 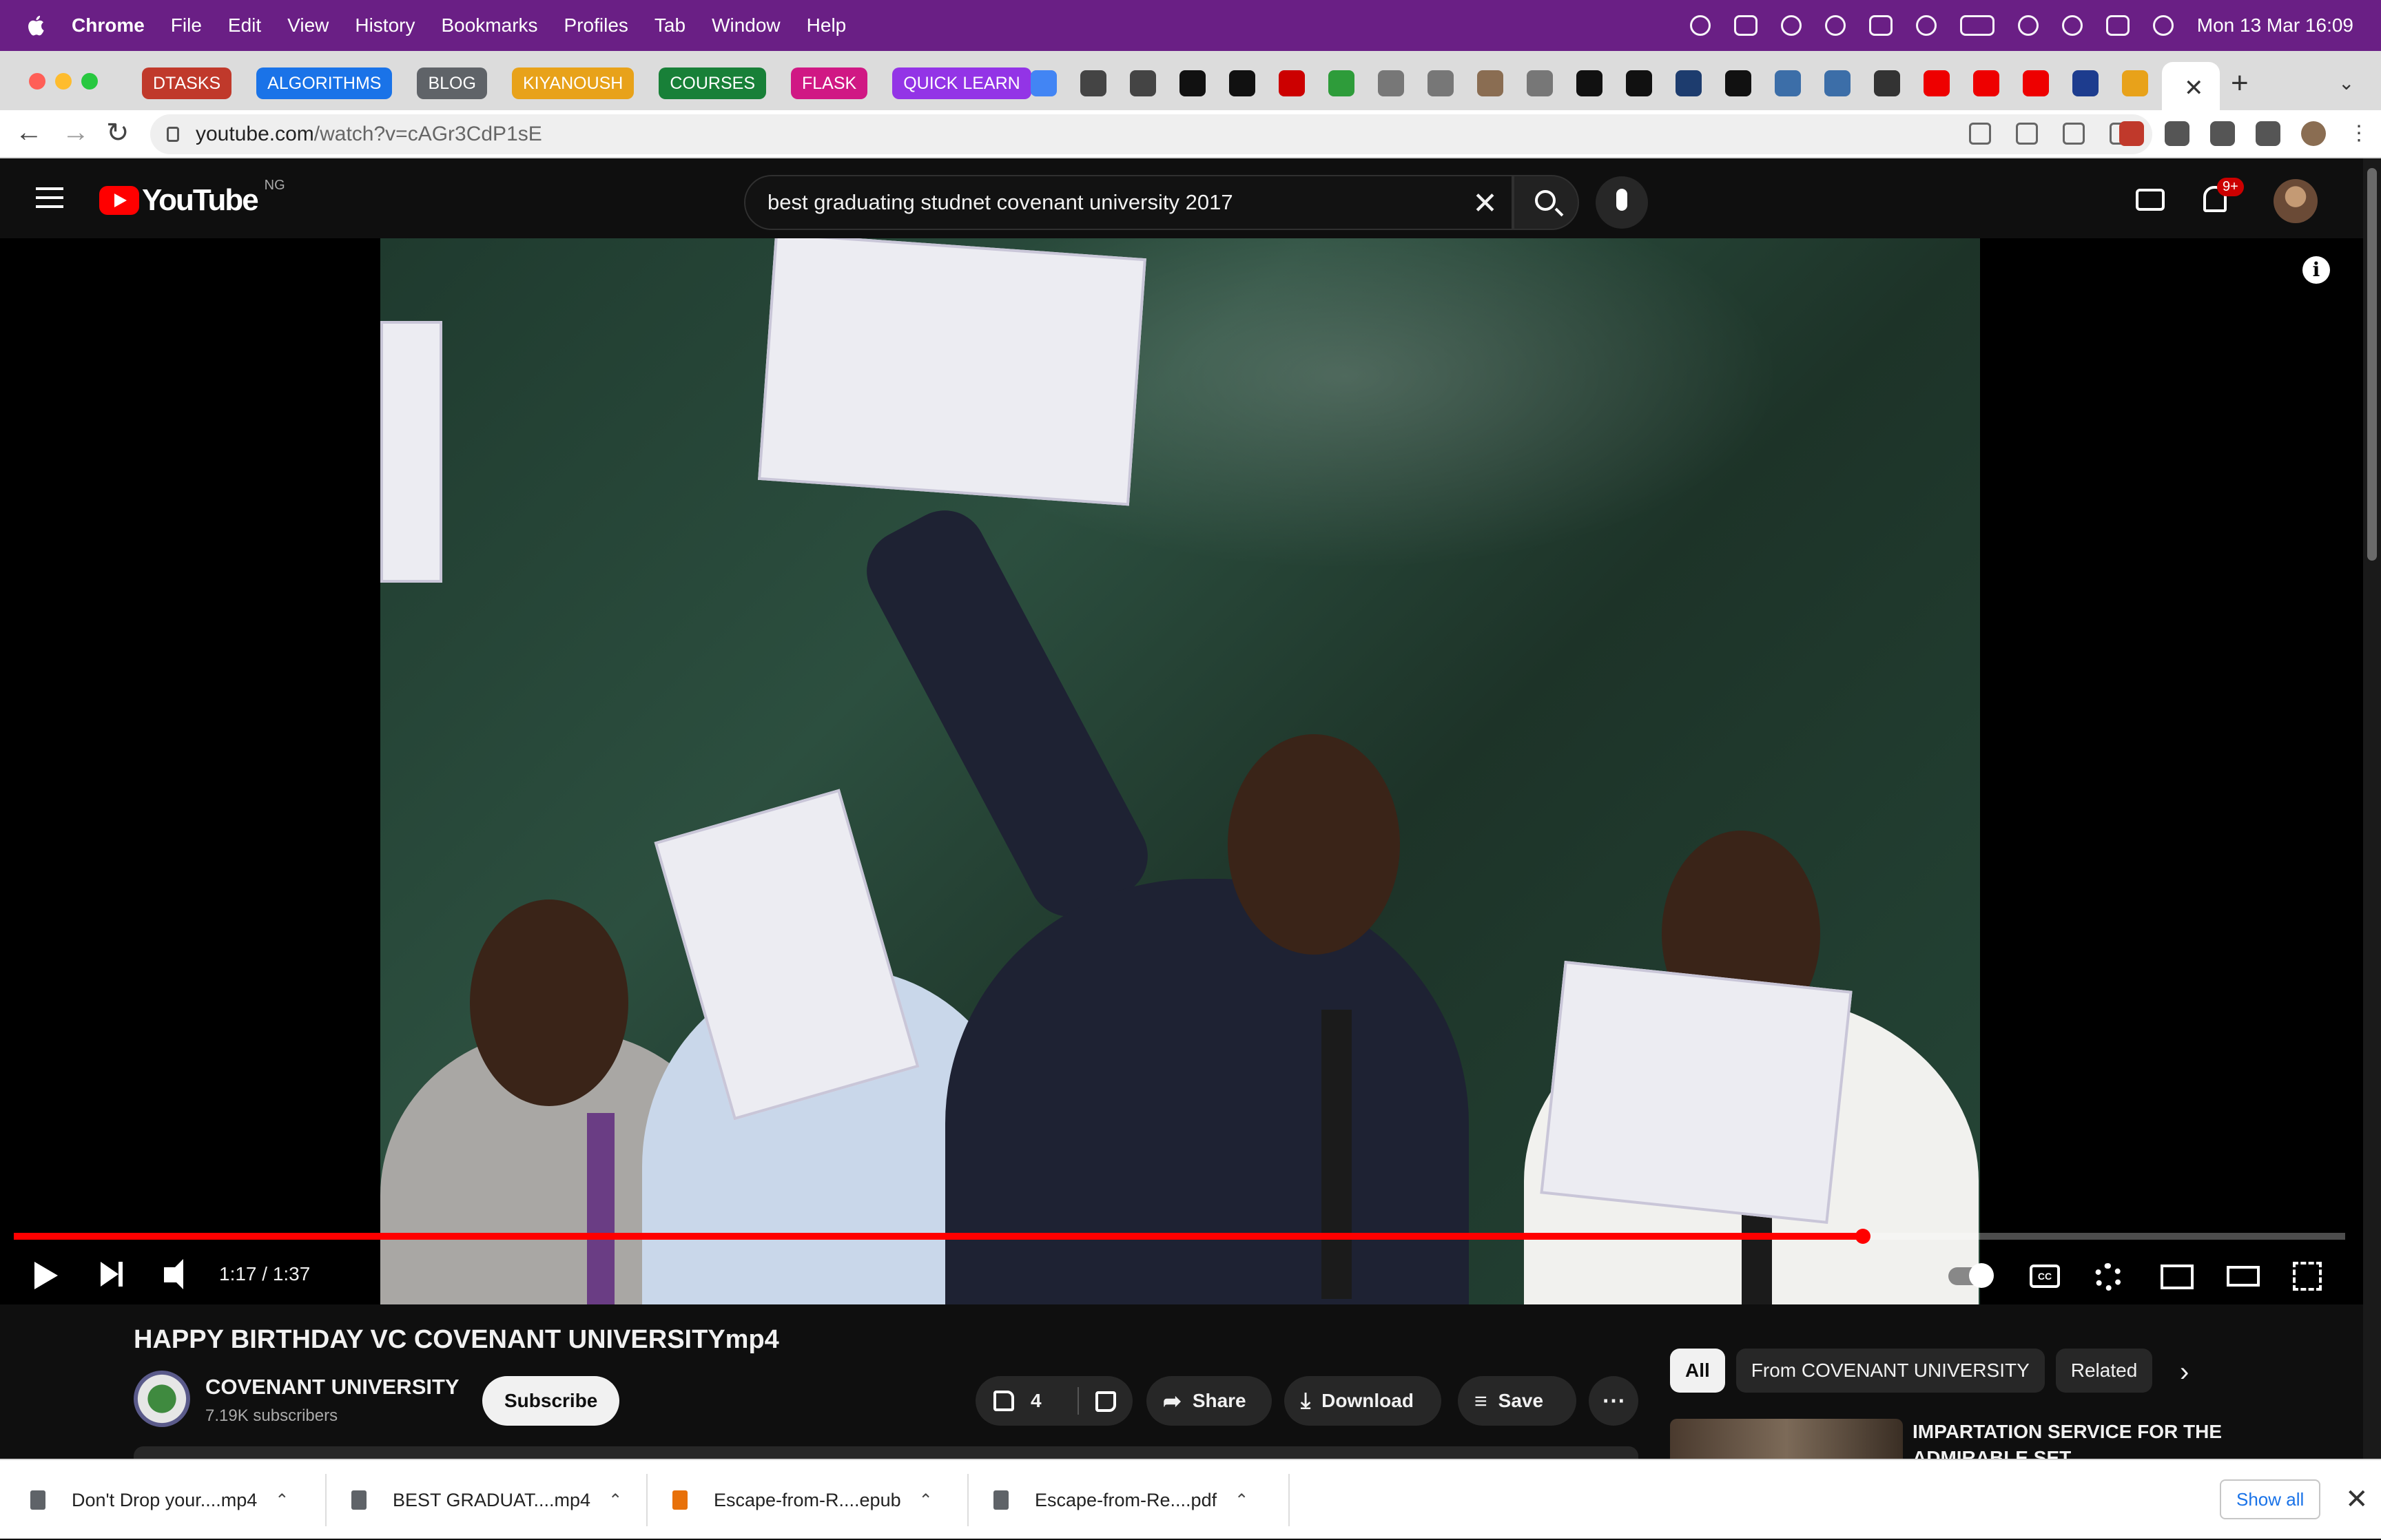 I want to click on youtube-logo: YouTube NG, so click(x=192, y=198).